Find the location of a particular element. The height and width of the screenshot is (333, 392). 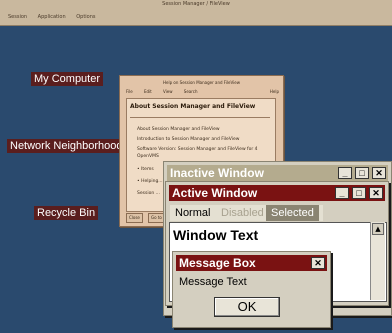

desktop-icon-recycle-bin: Recycle Bin is located at coordinates (66, 213).